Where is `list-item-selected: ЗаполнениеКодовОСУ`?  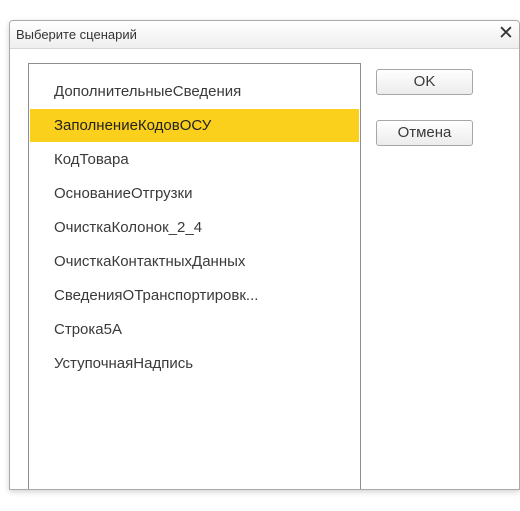 list-item-selected: ЗаполнениеКодовОСУ is located at coordinates (194, 125).